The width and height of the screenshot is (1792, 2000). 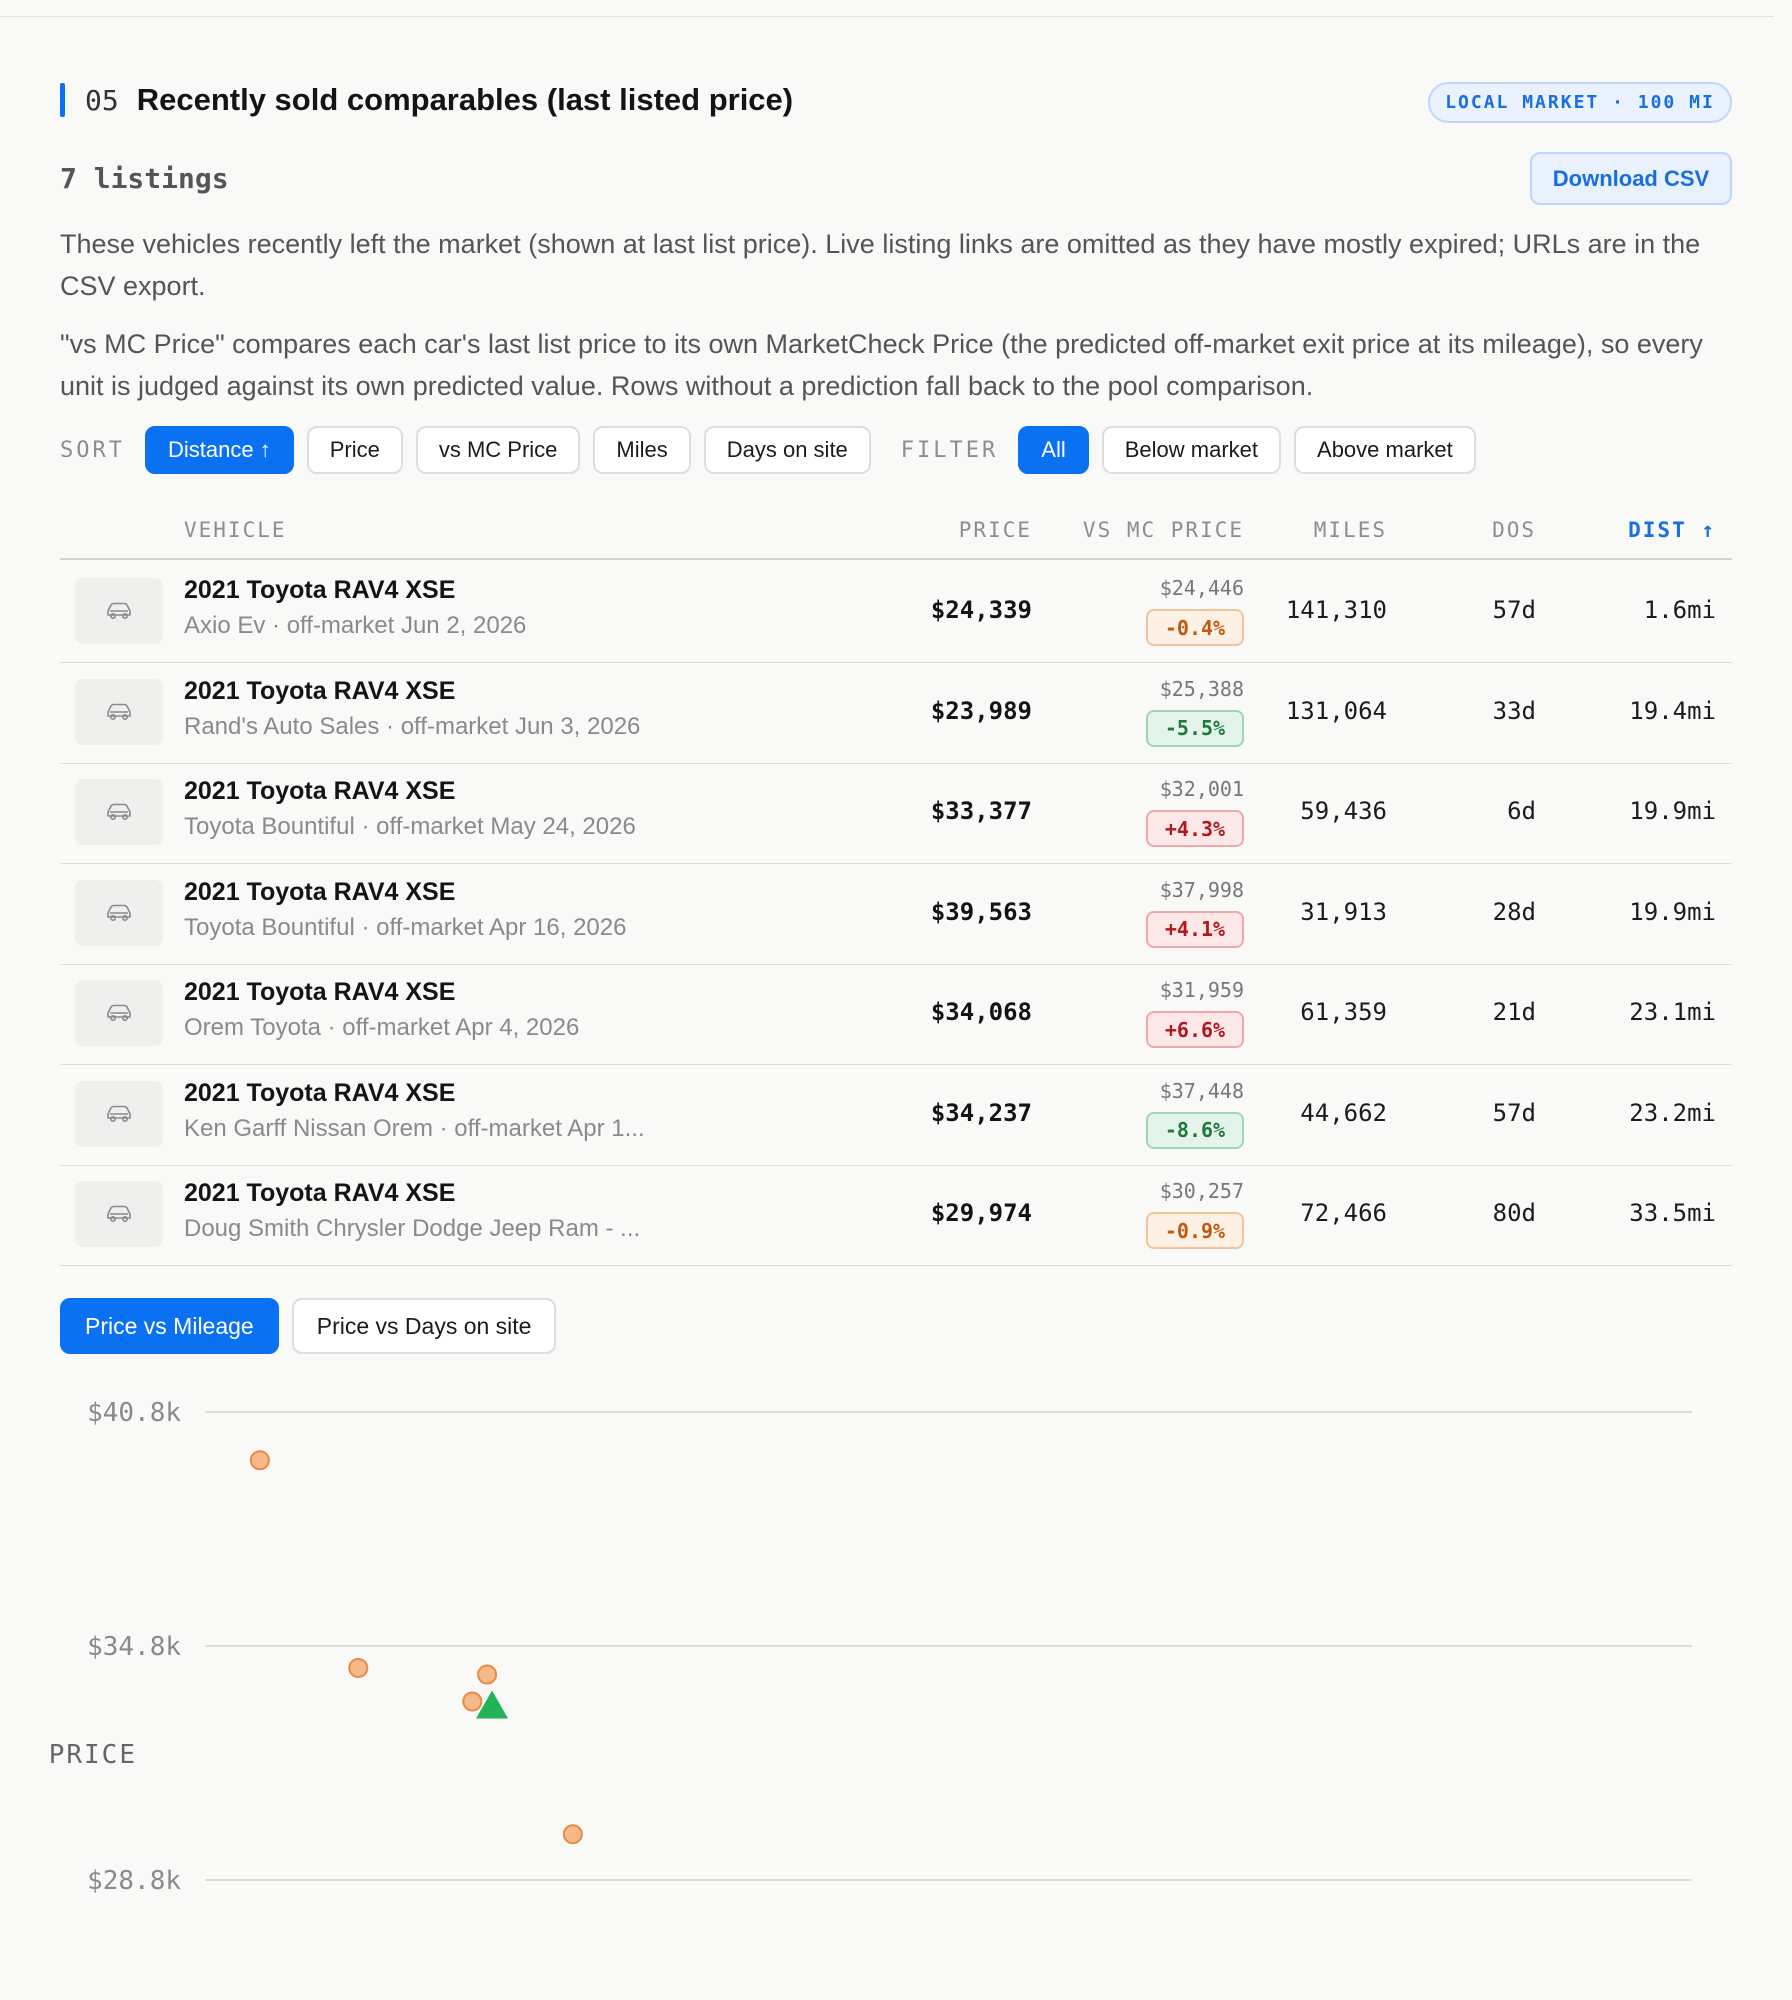 What do you see at coordinates (1631, 178) in the screenshot?
I see `download-csv-button: Download CSV` at bounding box center [1631, 178].